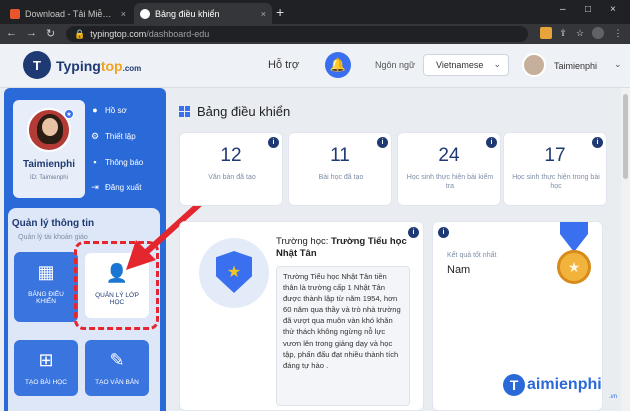 The image size is (630, 411). I want to click on close-window-button: ×, so click(613, 9).